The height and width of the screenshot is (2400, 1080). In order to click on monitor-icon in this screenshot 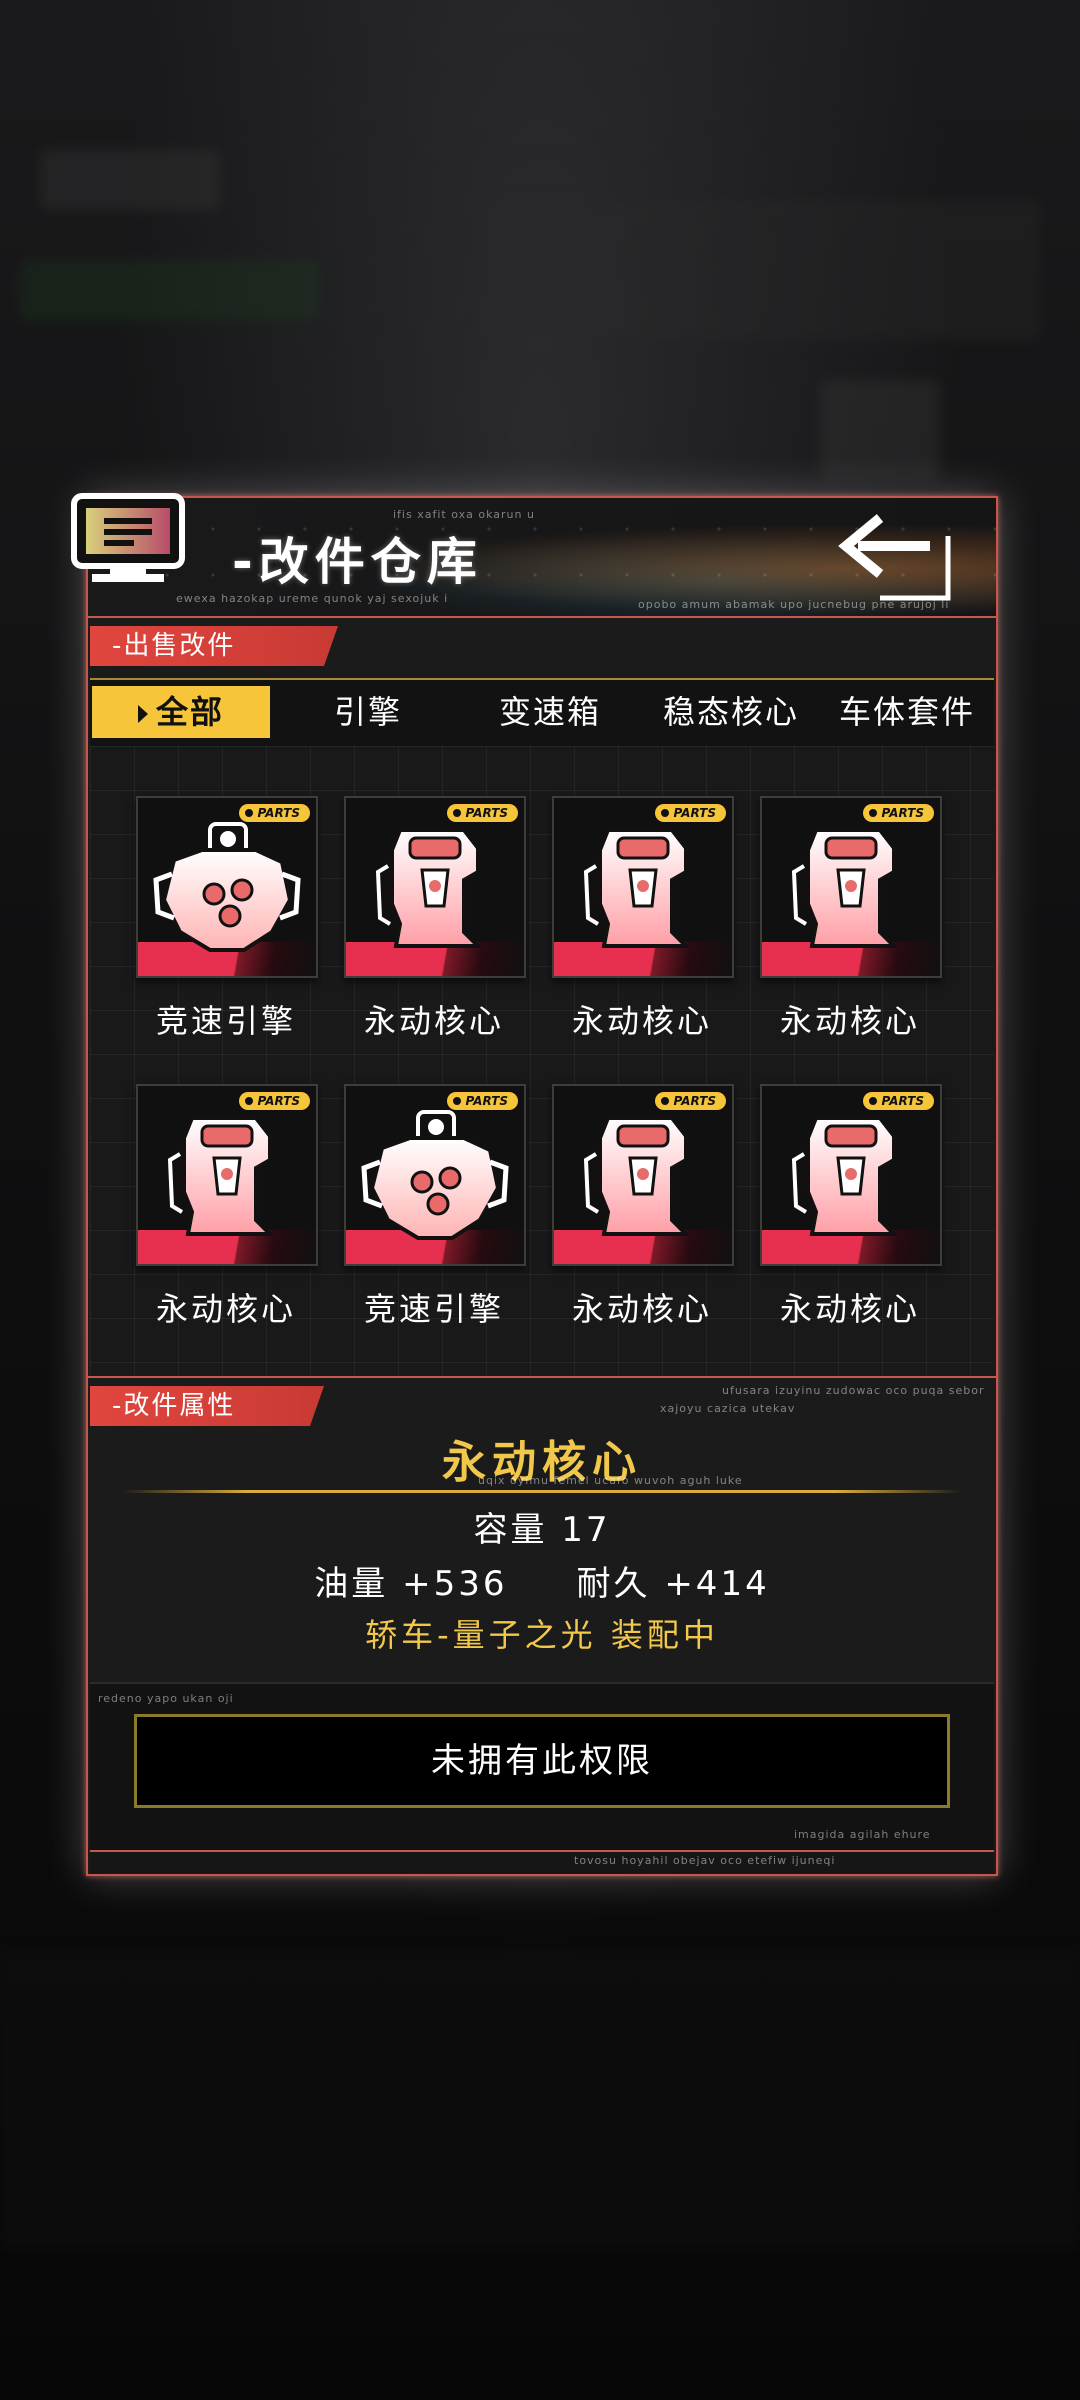, I will do `click(128, 537)`.